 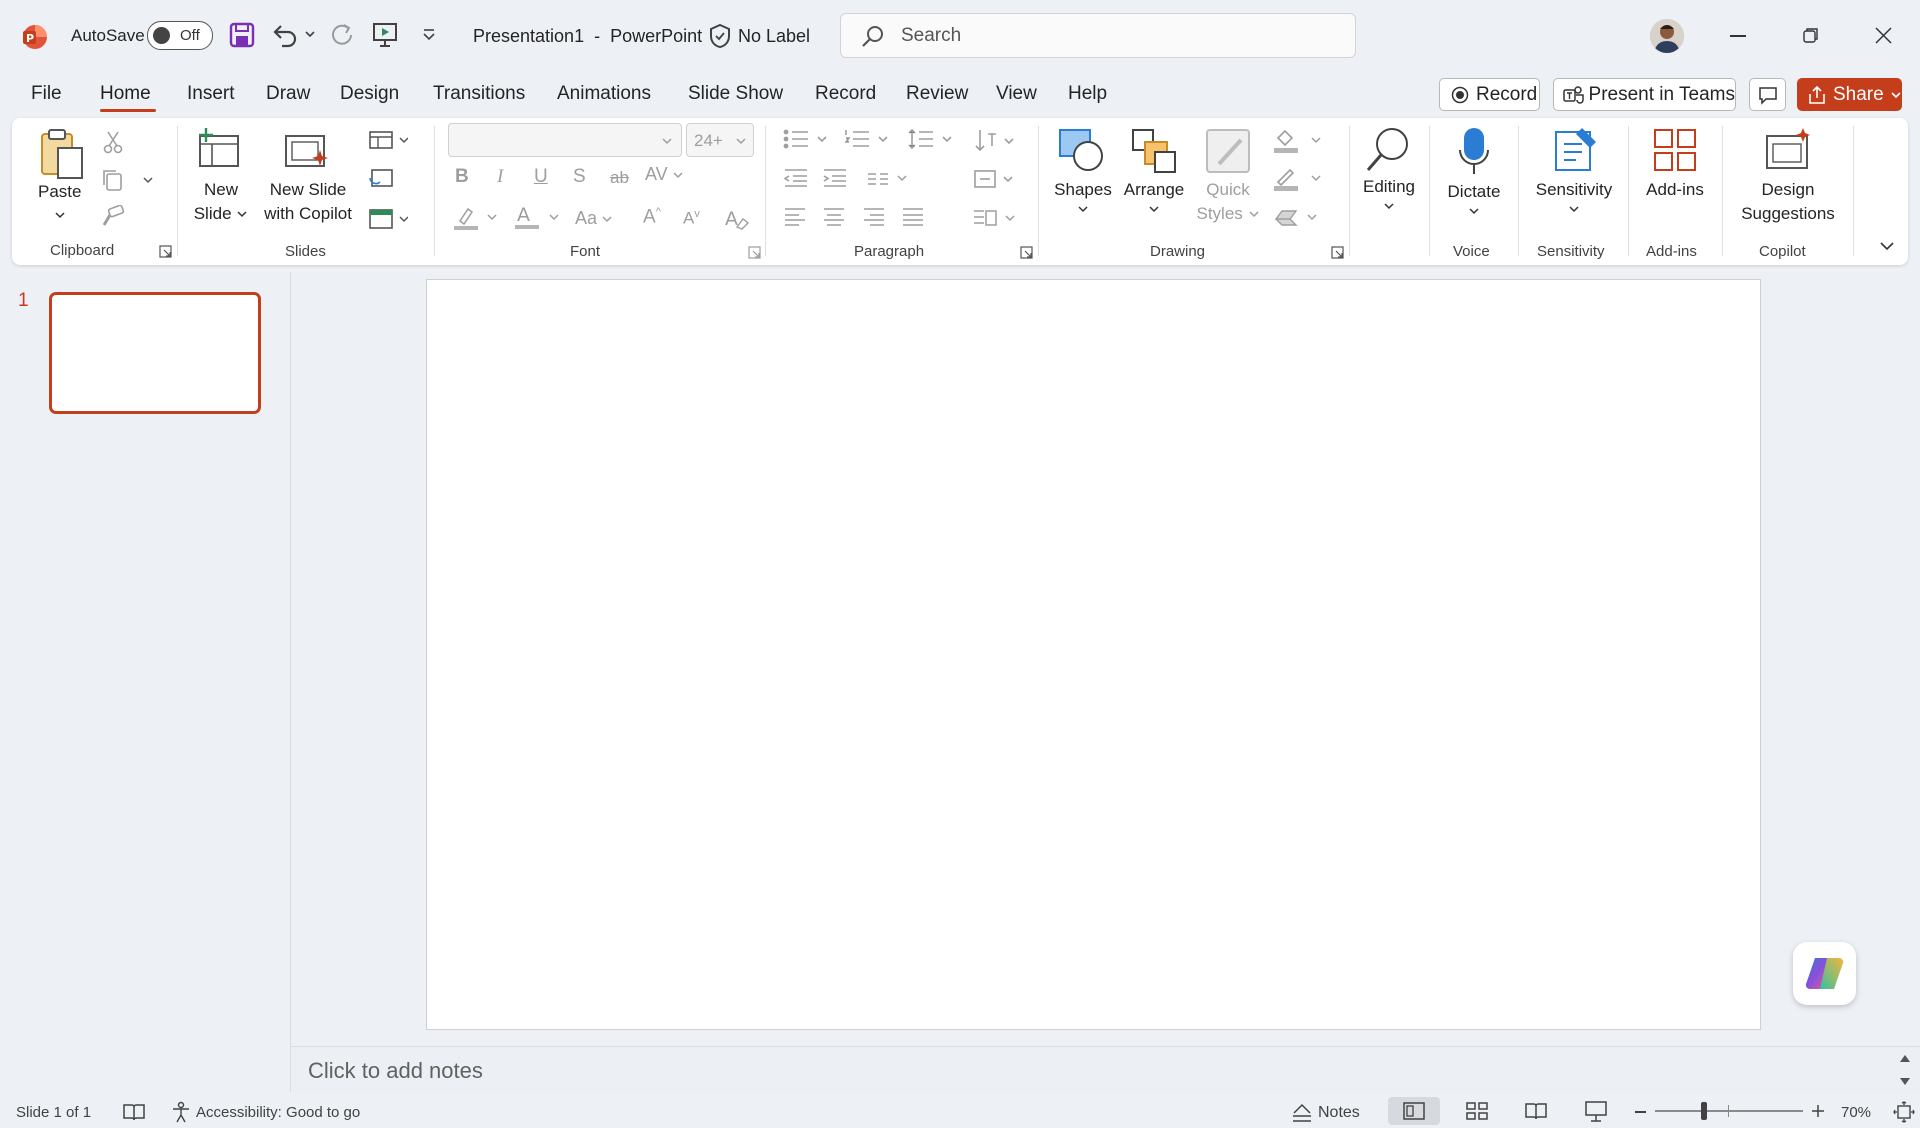 I want to click on numbering-icon, so click(x=868, y=139).